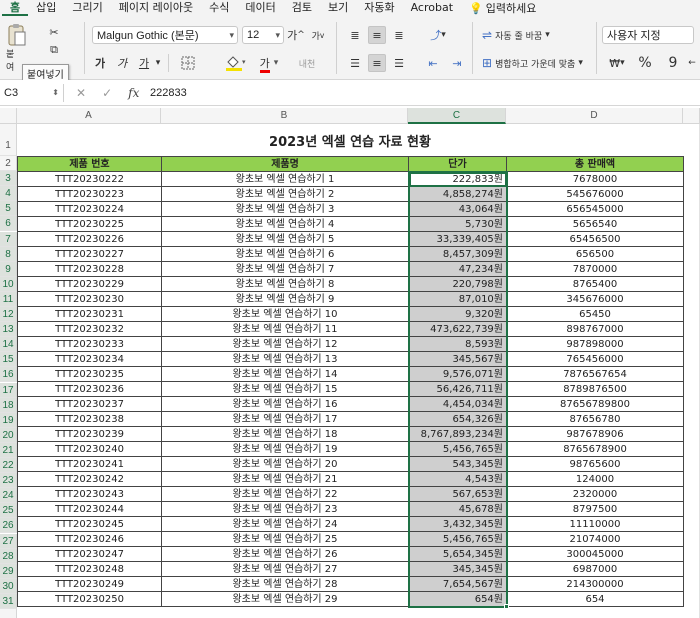 The width and height of the screenshot is (700, 618). Describe the element at coordinates (457, 239) in the screenshot. I see `table-cell: 33,339,405원` at that location.